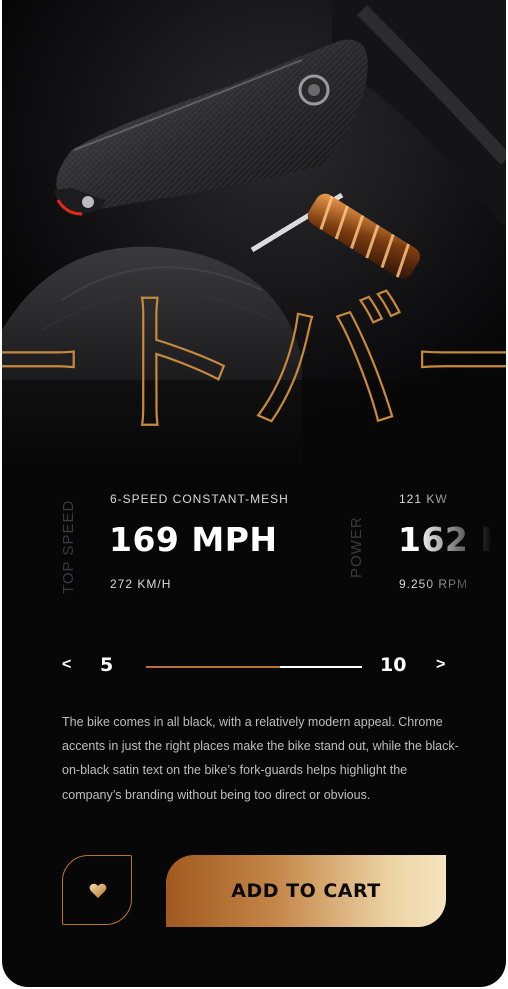  Describe the element at coordinates (356, 547) in the screenshot. I see `power-label: POWER` at that location.